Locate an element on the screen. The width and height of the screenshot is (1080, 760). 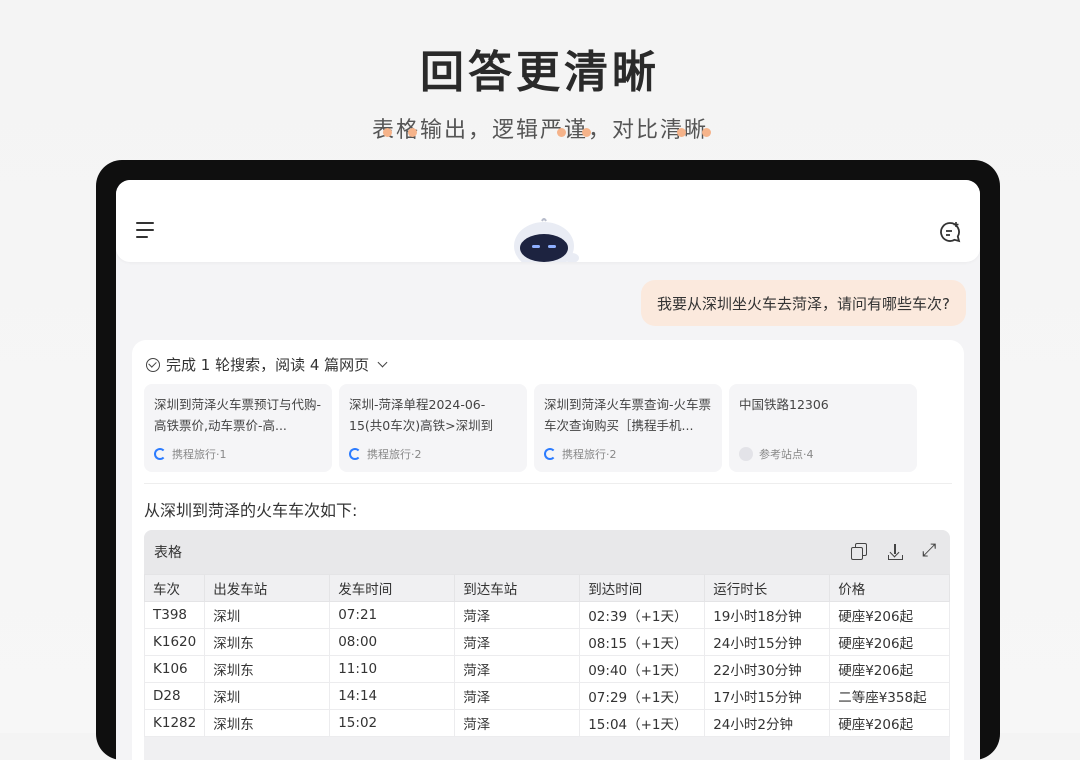
user-message-bubble: 我要从深圳坐火车去菏泽，请问有哪些车次? is located at coordinates (803, 303).